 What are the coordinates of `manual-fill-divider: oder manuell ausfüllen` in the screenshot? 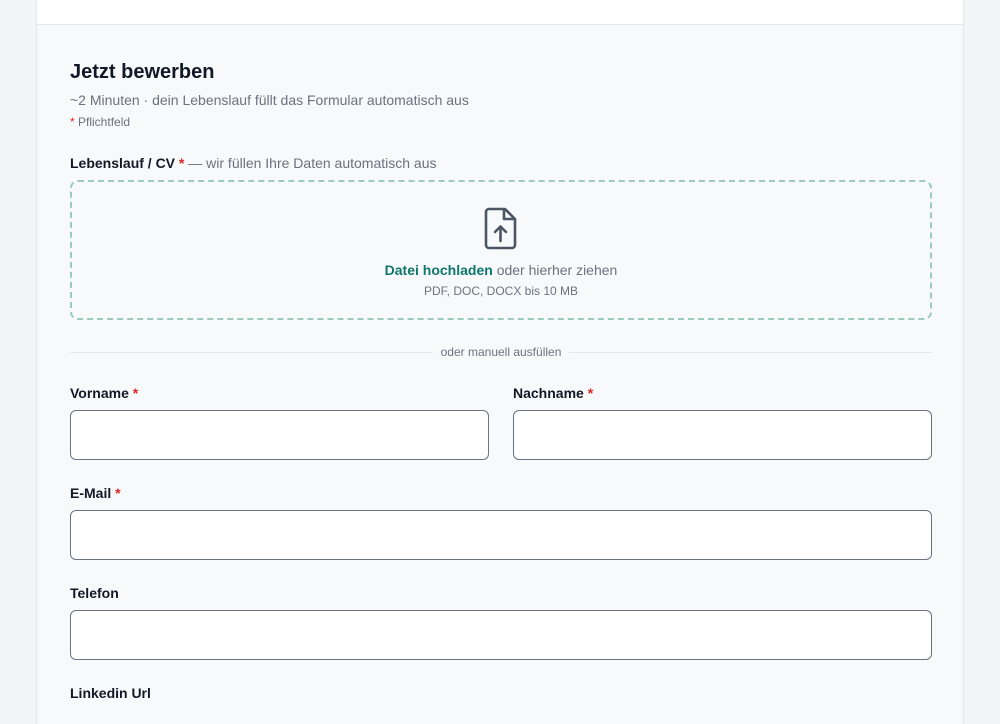 It's located at (501, 352).